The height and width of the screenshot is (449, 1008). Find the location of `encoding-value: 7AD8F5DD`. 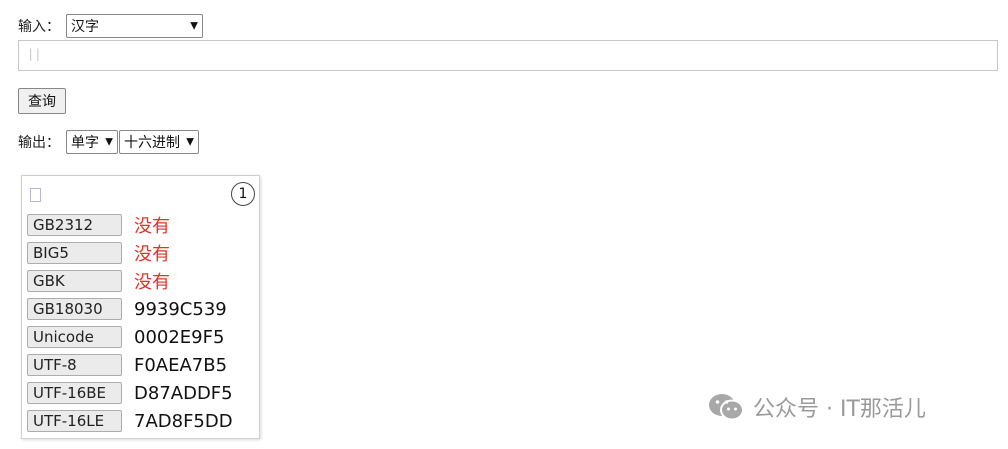

encoding-value: 7AD8F5DD is located at coordinates (183, 421).